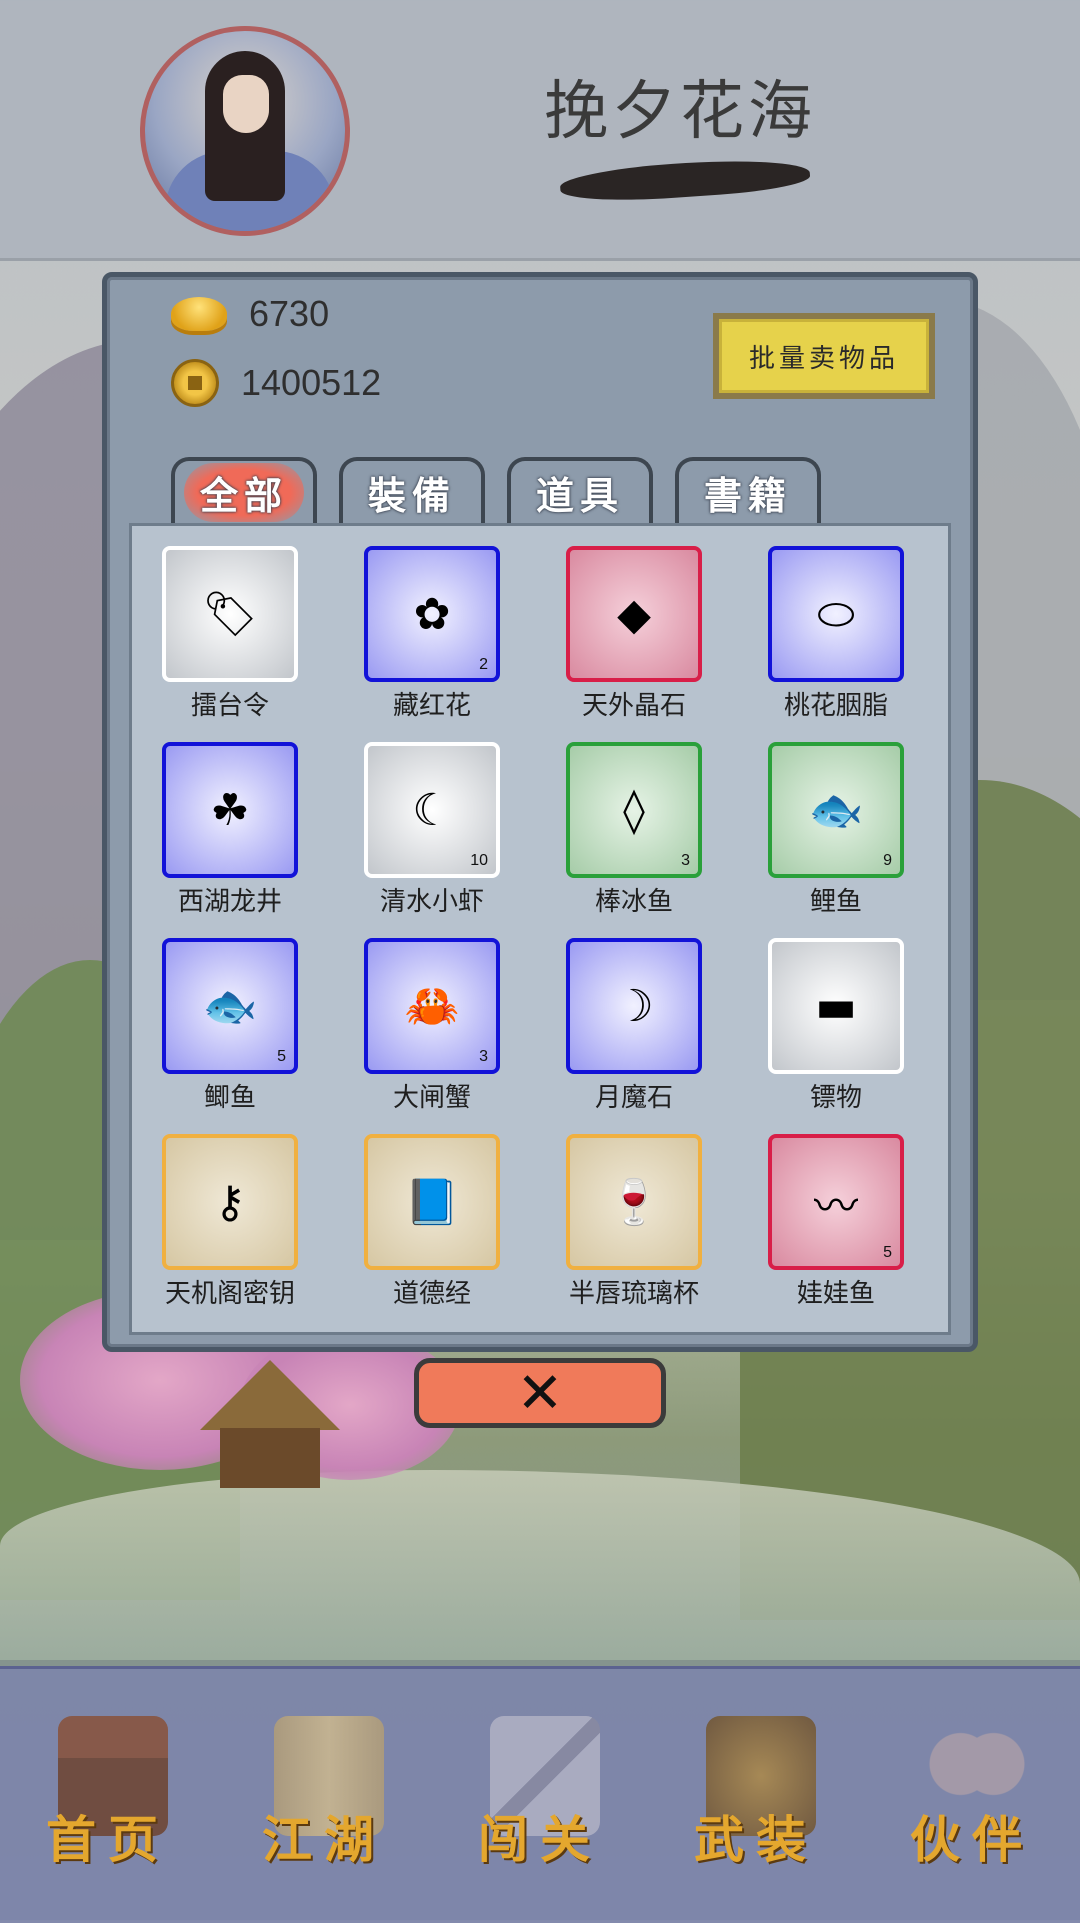 This screenshot has width=1080, height=1923. I want to click on item-slot: 🦀 3, so click(432, 1006).